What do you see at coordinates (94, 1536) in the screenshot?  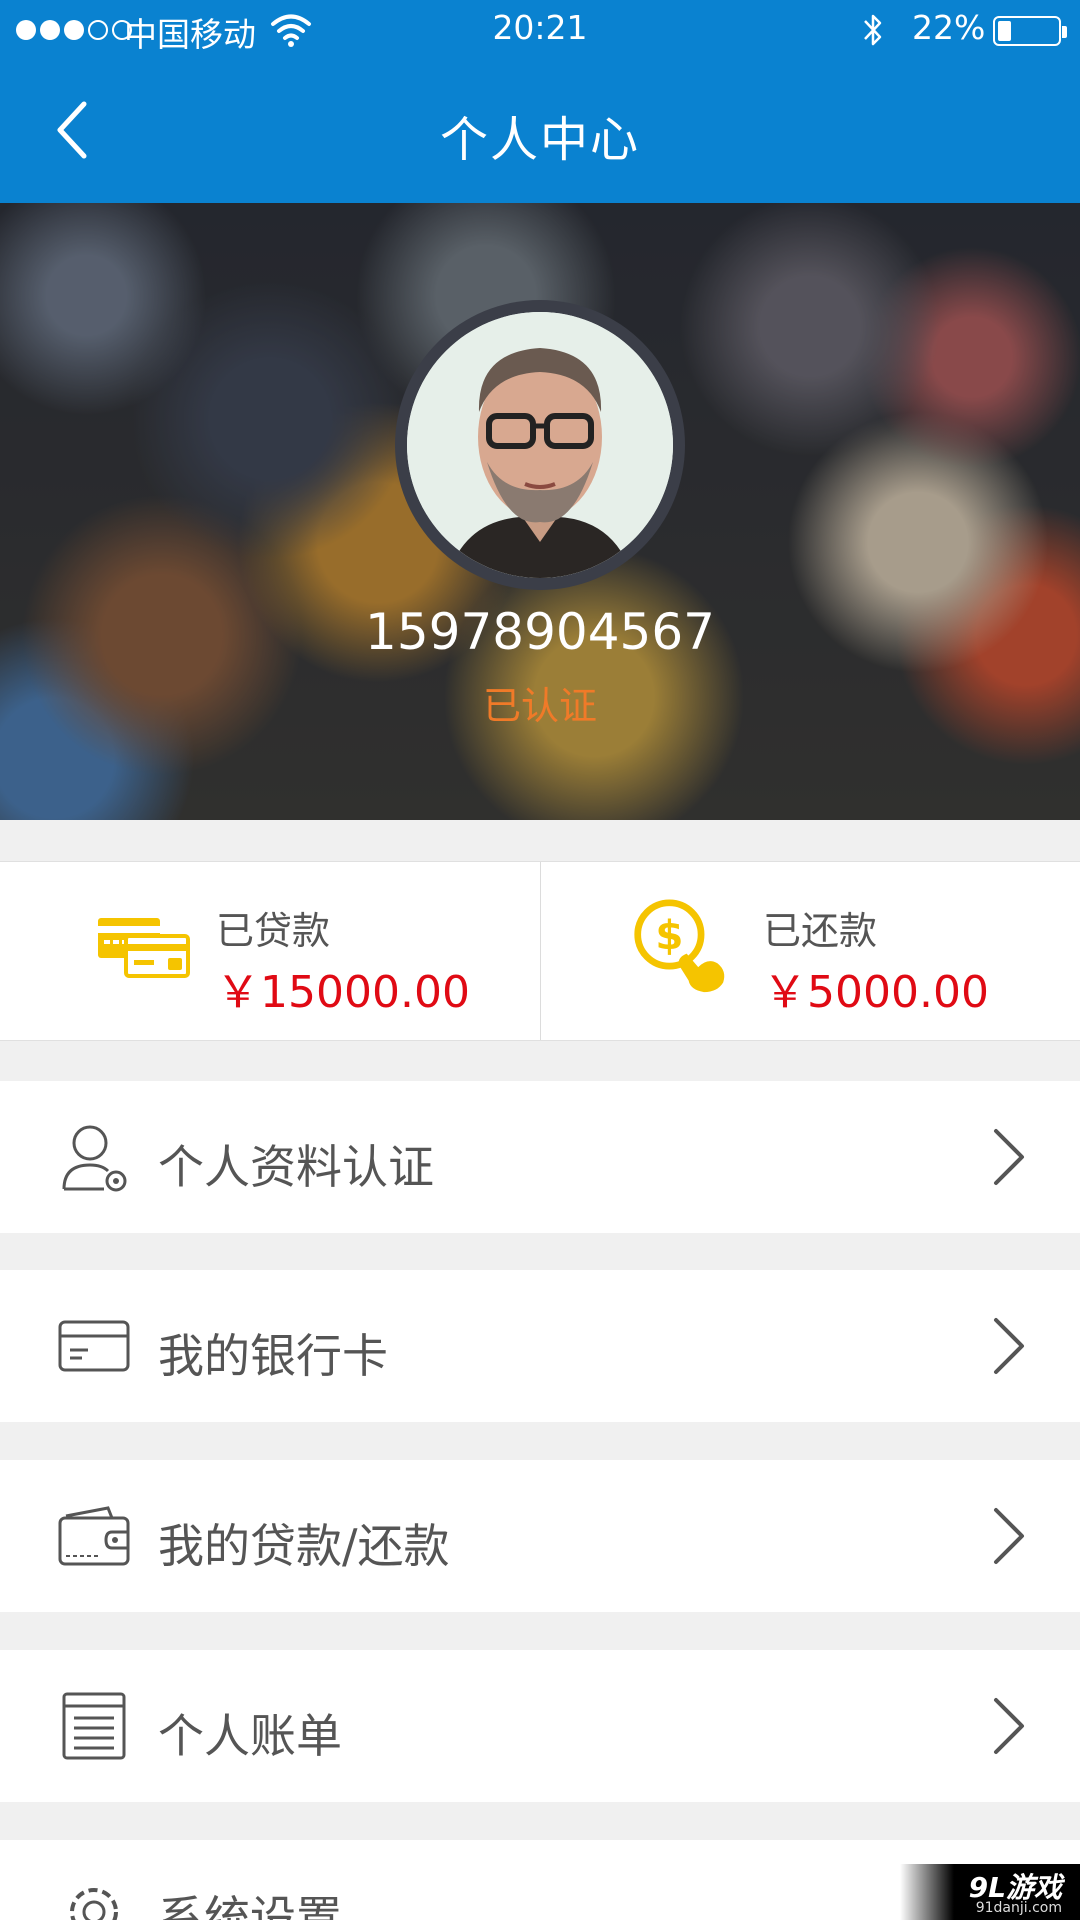 I see `wallet-icon` at bounding box center [94, 1536].